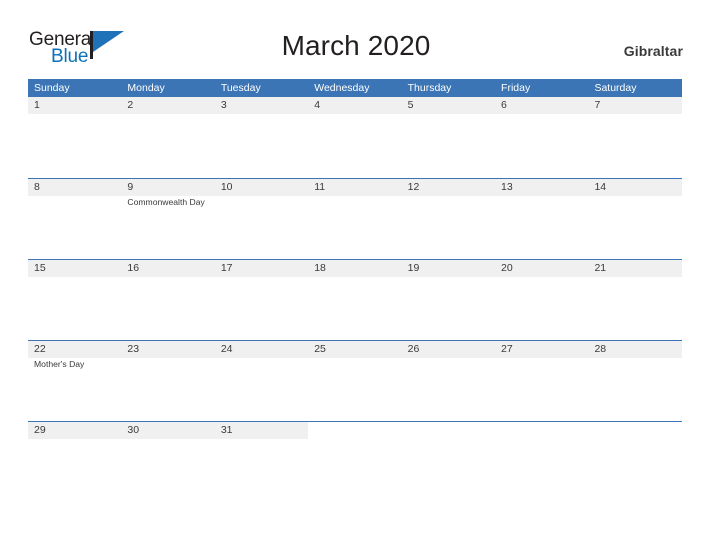 The width and height of the screenshot is (712, 550). I want to click on weekday-header-friday: Friday, so click(516, 88).